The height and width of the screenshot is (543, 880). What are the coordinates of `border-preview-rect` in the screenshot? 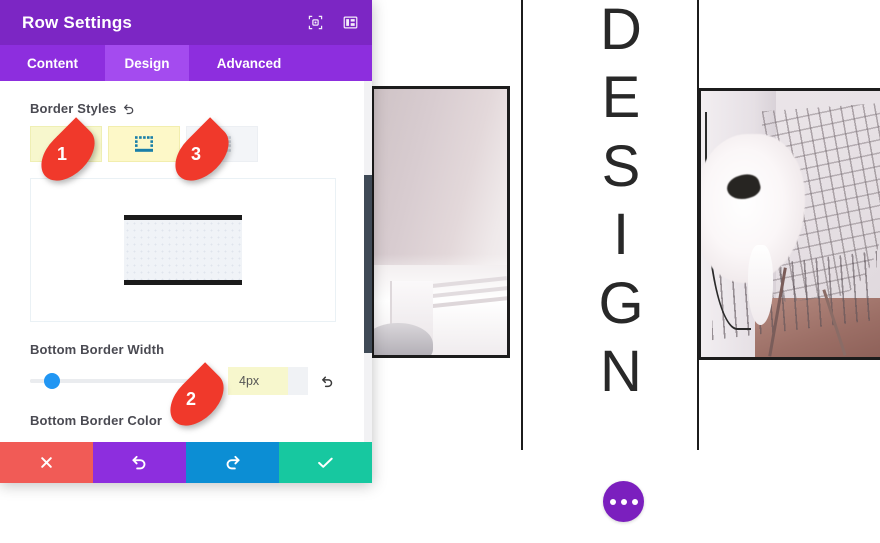 It's located at (183, 250).